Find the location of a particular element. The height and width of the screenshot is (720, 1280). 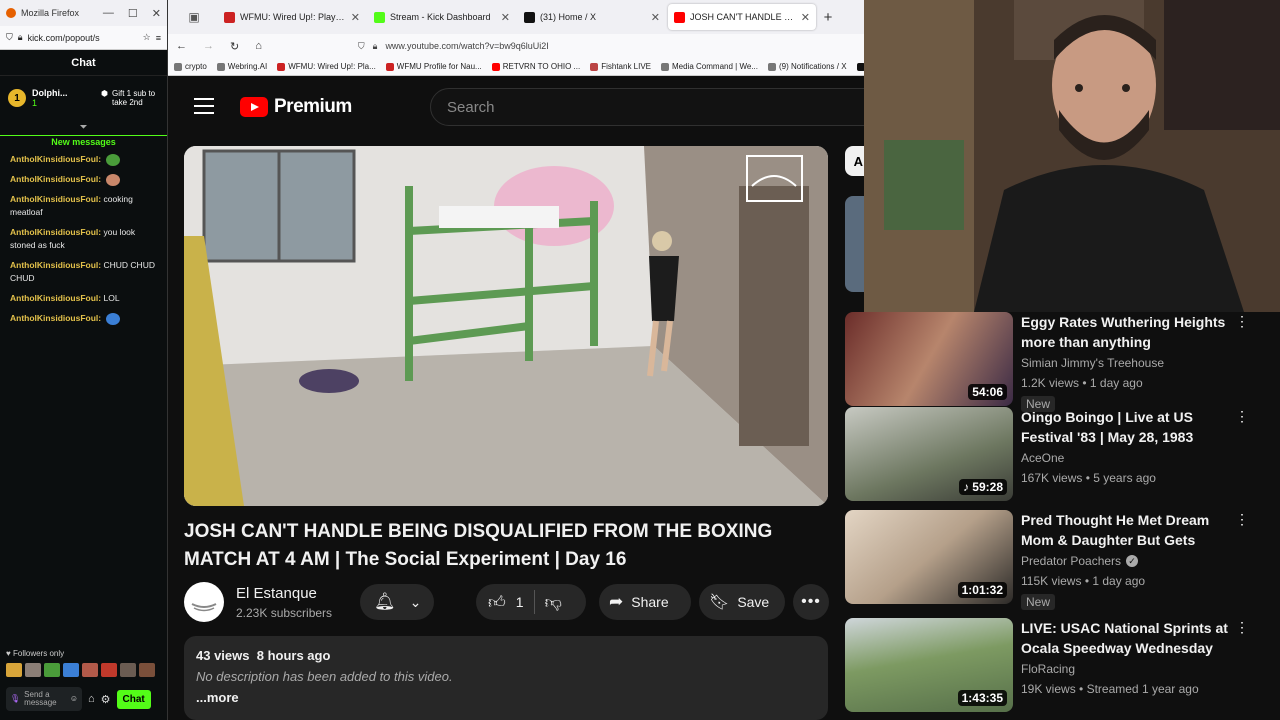

address-bar: ⛉ 🔒︎ www.youtube.com/watch?v=bw9q6luUi2I is located at coordinates (453, 46).